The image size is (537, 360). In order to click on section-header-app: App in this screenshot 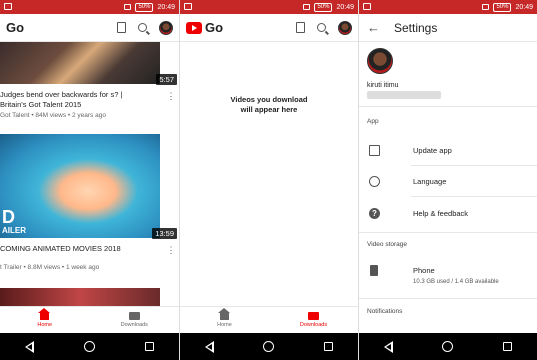, I will do `click(373, 121)`.